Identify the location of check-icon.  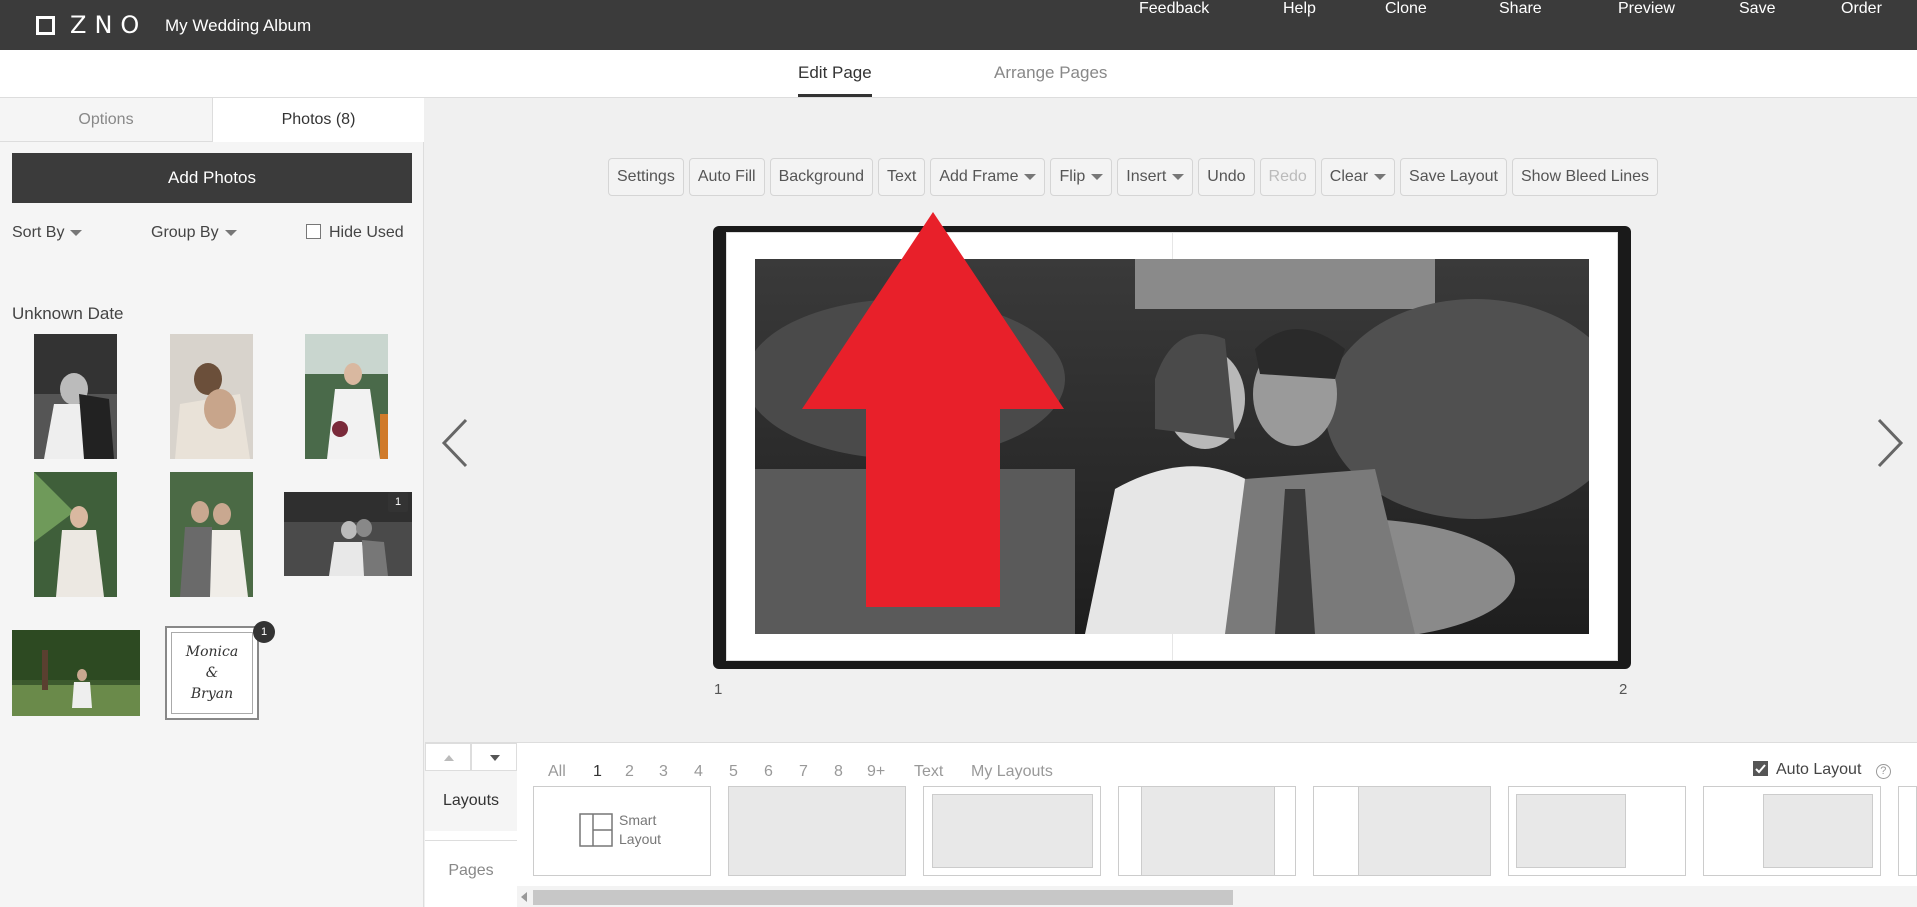
(1760, 769).